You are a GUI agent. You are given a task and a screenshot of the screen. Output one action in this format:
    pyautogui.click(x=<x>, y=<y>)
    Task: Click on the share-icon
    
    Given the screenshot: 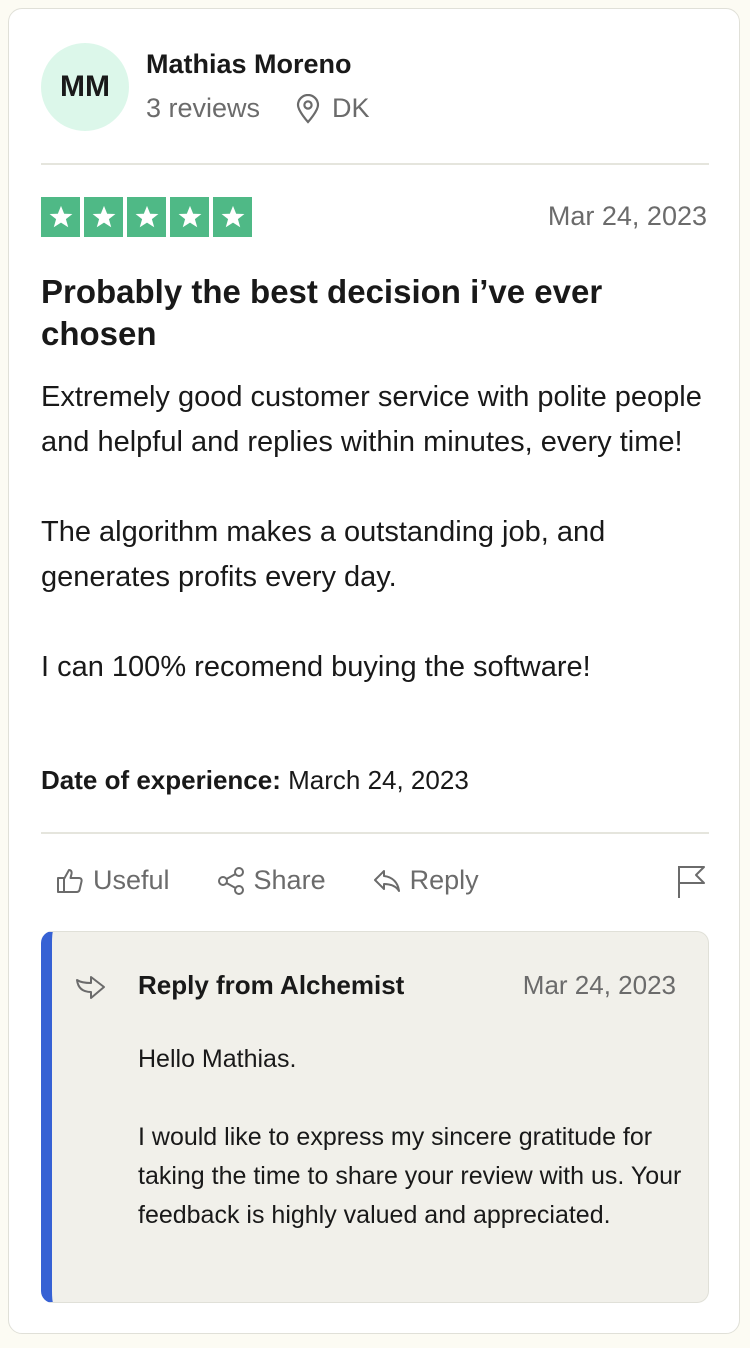 What is the action you would take?
    pyautogui.click(x=230, y=880)
    